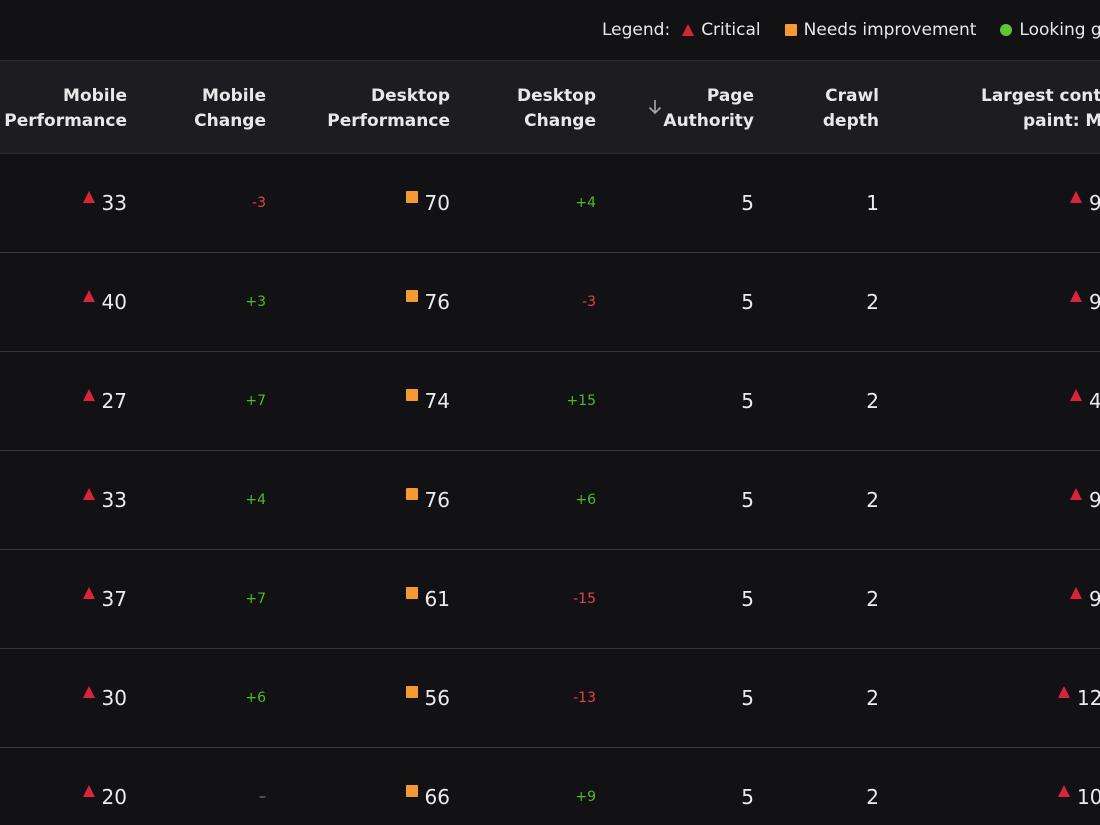  What do you see at coordinates (1088, 797) in the screenshot?
I see `lcp-mobile-cell-value: 10` at bounding box center [1088, 797].